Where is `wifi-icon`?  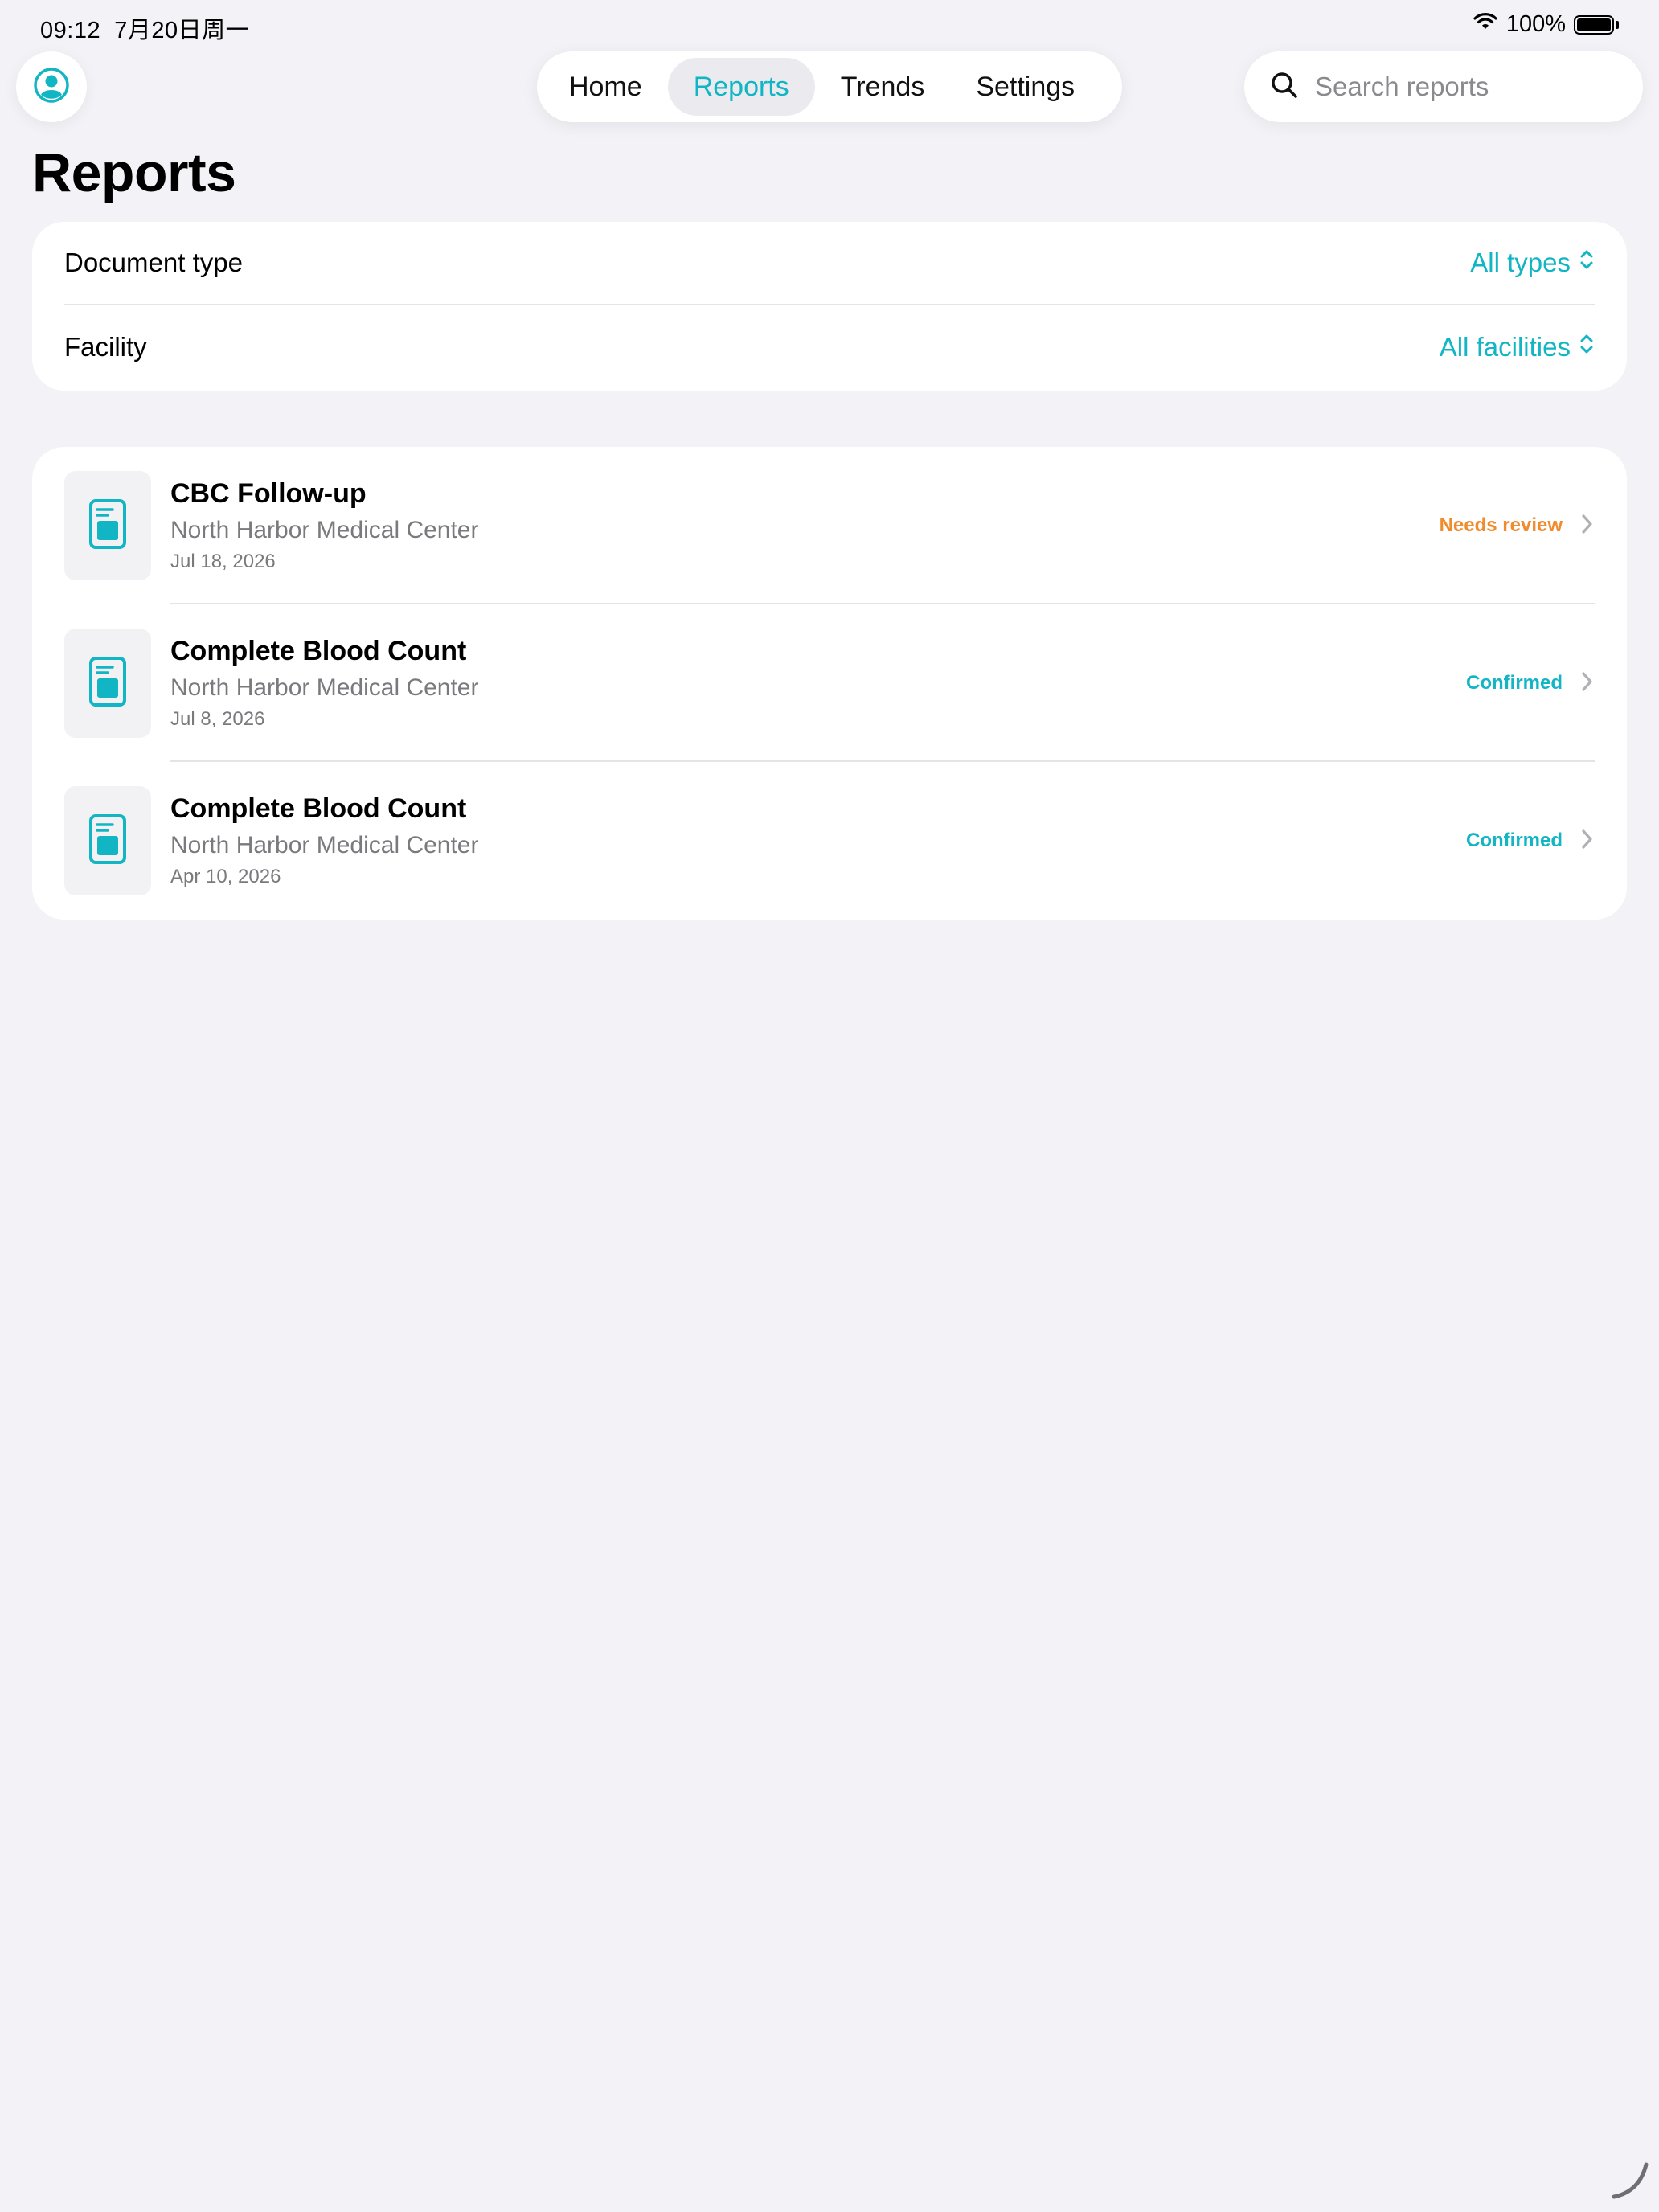 wifi-icon is located at coordinates (1485, 24).